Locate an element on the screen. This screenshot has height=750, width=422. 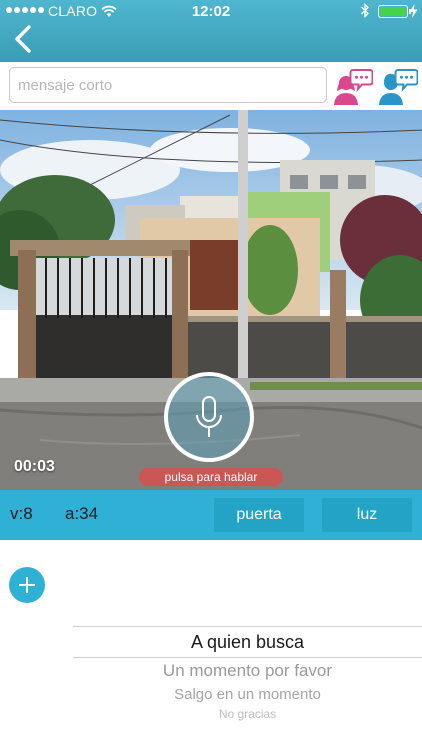
woman-chat-icon is located at coordinates (353, 86).